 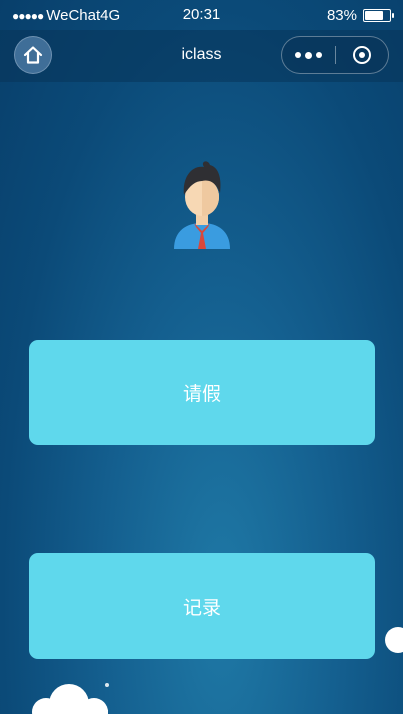 I want to click on close-ring-icon, so click(x=362, y=55).